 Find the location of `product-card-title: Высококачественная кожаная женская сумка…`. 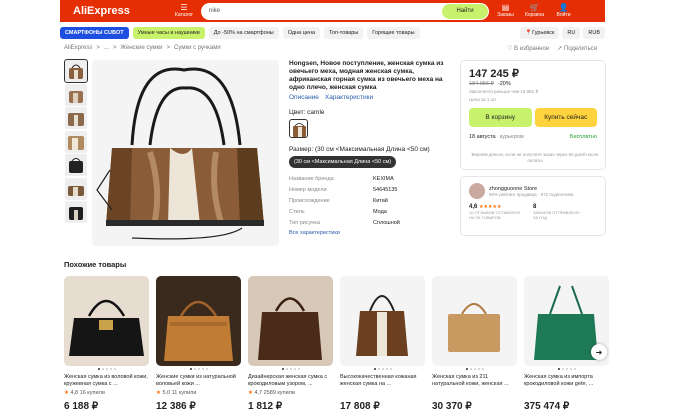

product-card-title: Высококачественная кожаная женская сумка… is located at coordinates (378, 380).